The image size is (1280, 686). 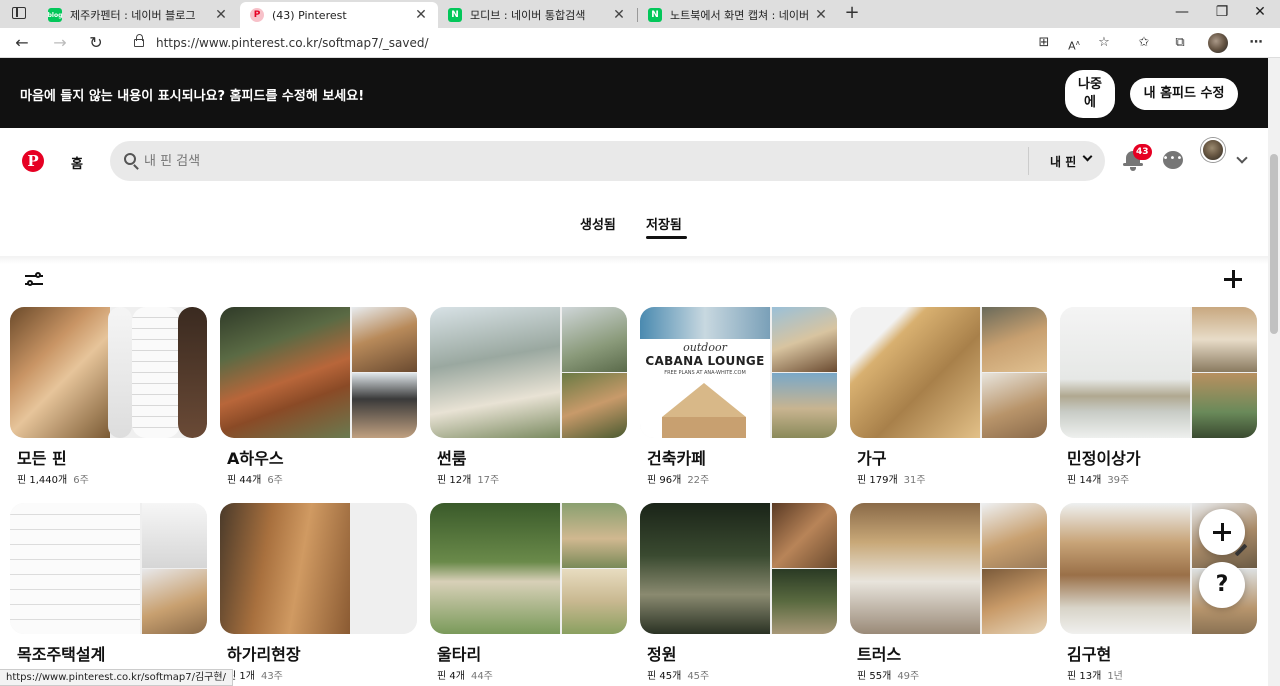 What do you see at coordinates (459, 654) in the screenshot?
I see `board-title: 울타리` at bounding box center [459, 654].